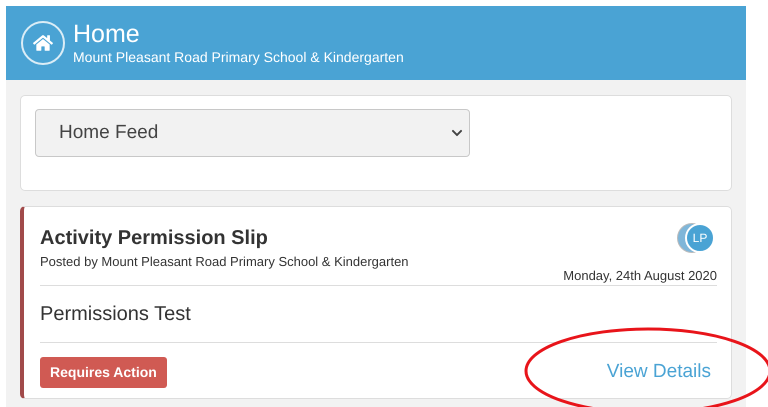  What do you see at coordinates (252, 133) in the screenshot?
I see `feed-select: Home Feed` at bounding box center [252, 133].